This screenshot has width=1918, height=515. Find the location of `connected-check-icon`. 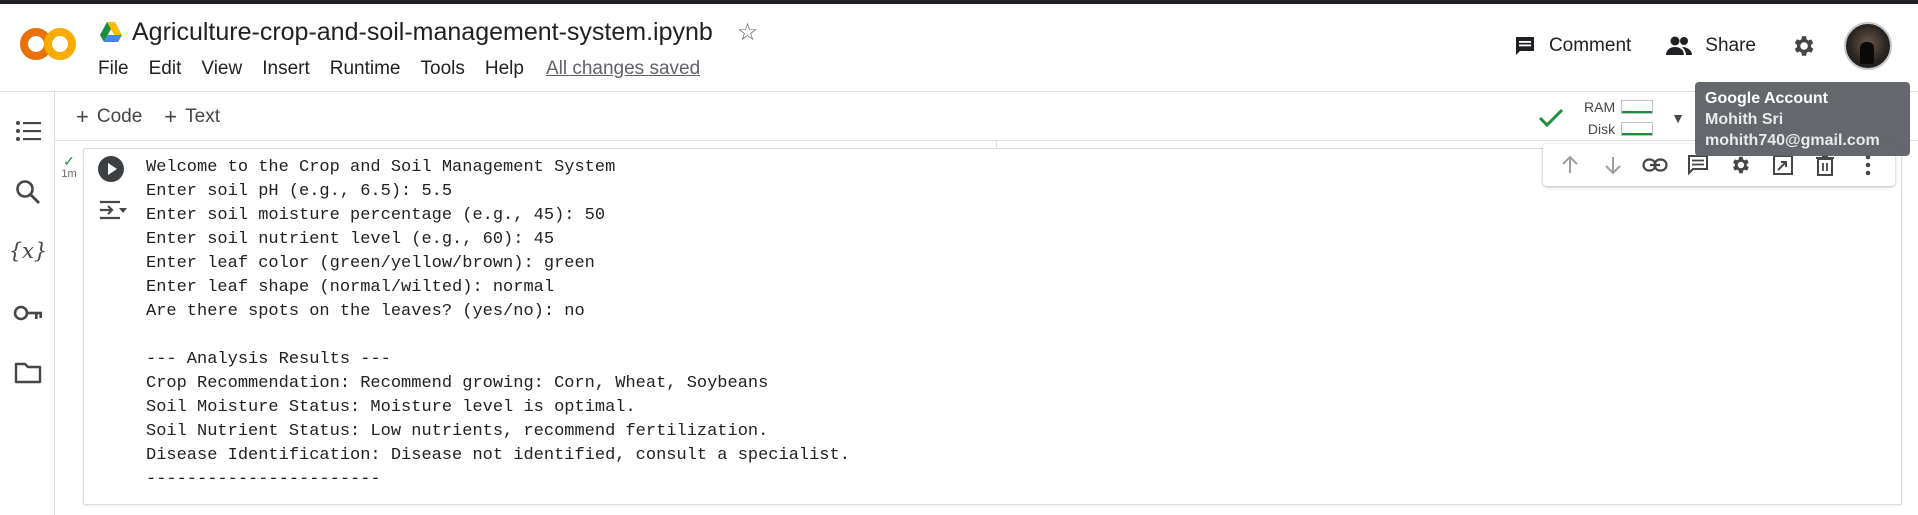

connected-check-icon is located at coordinates (1551, 118).